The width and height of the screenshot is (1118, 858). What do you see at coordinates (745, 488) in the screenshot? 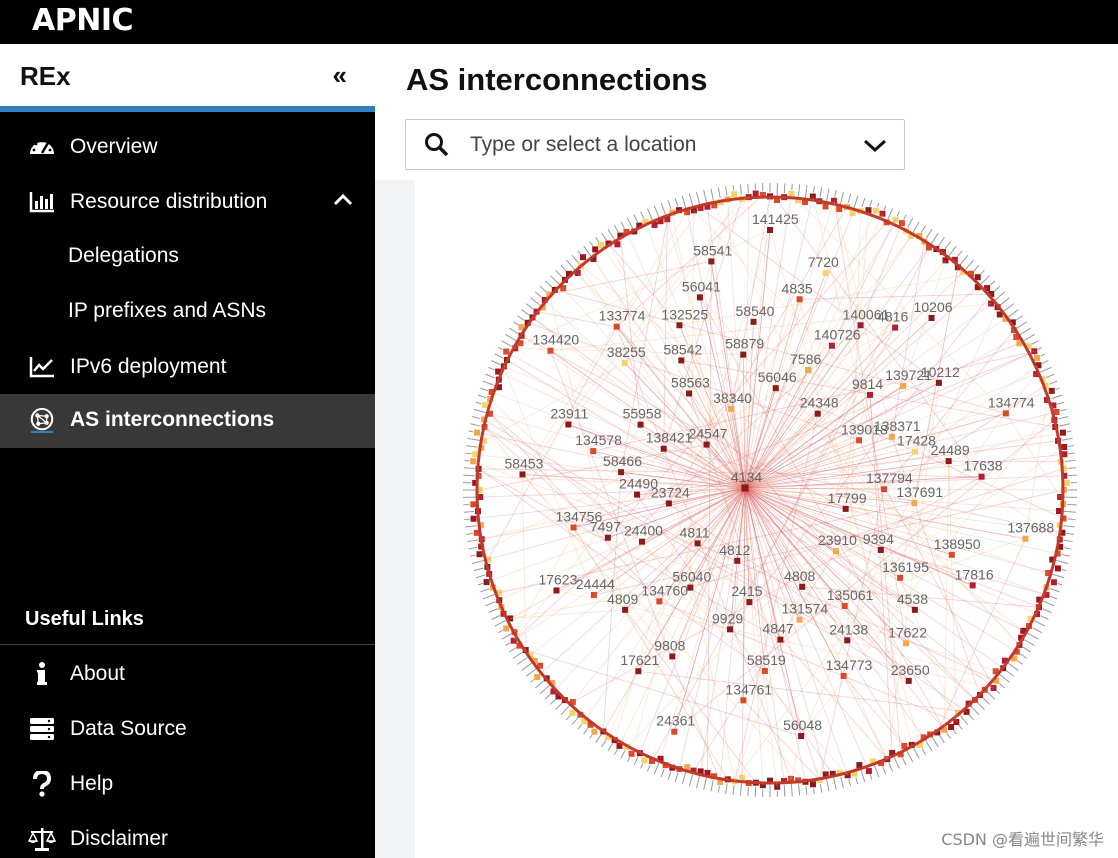
I see `hub-node` at bounding box center [745, 488].